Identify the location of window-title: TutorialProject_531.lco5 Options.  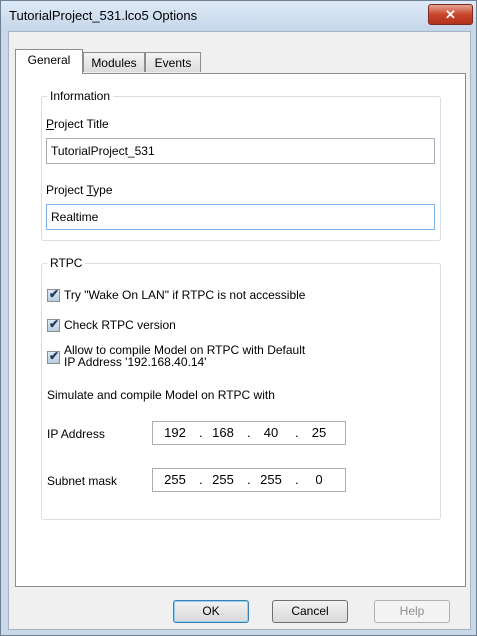
(103, 15).